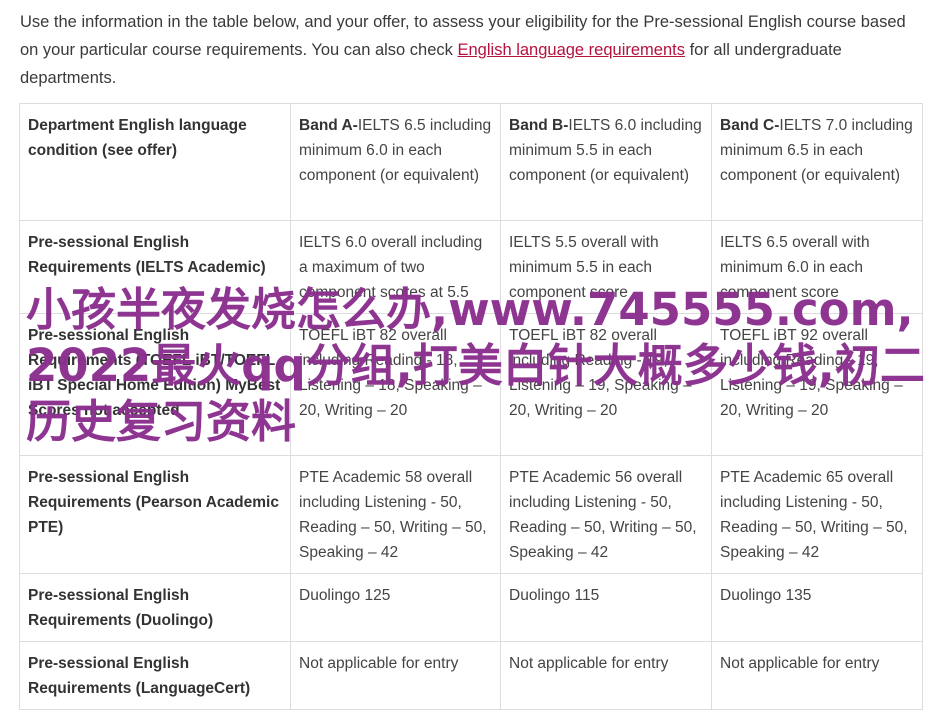 The height and width of the screenshot is (719, 938). I want to click on band-b-name: Band B-, so click(539, 125).